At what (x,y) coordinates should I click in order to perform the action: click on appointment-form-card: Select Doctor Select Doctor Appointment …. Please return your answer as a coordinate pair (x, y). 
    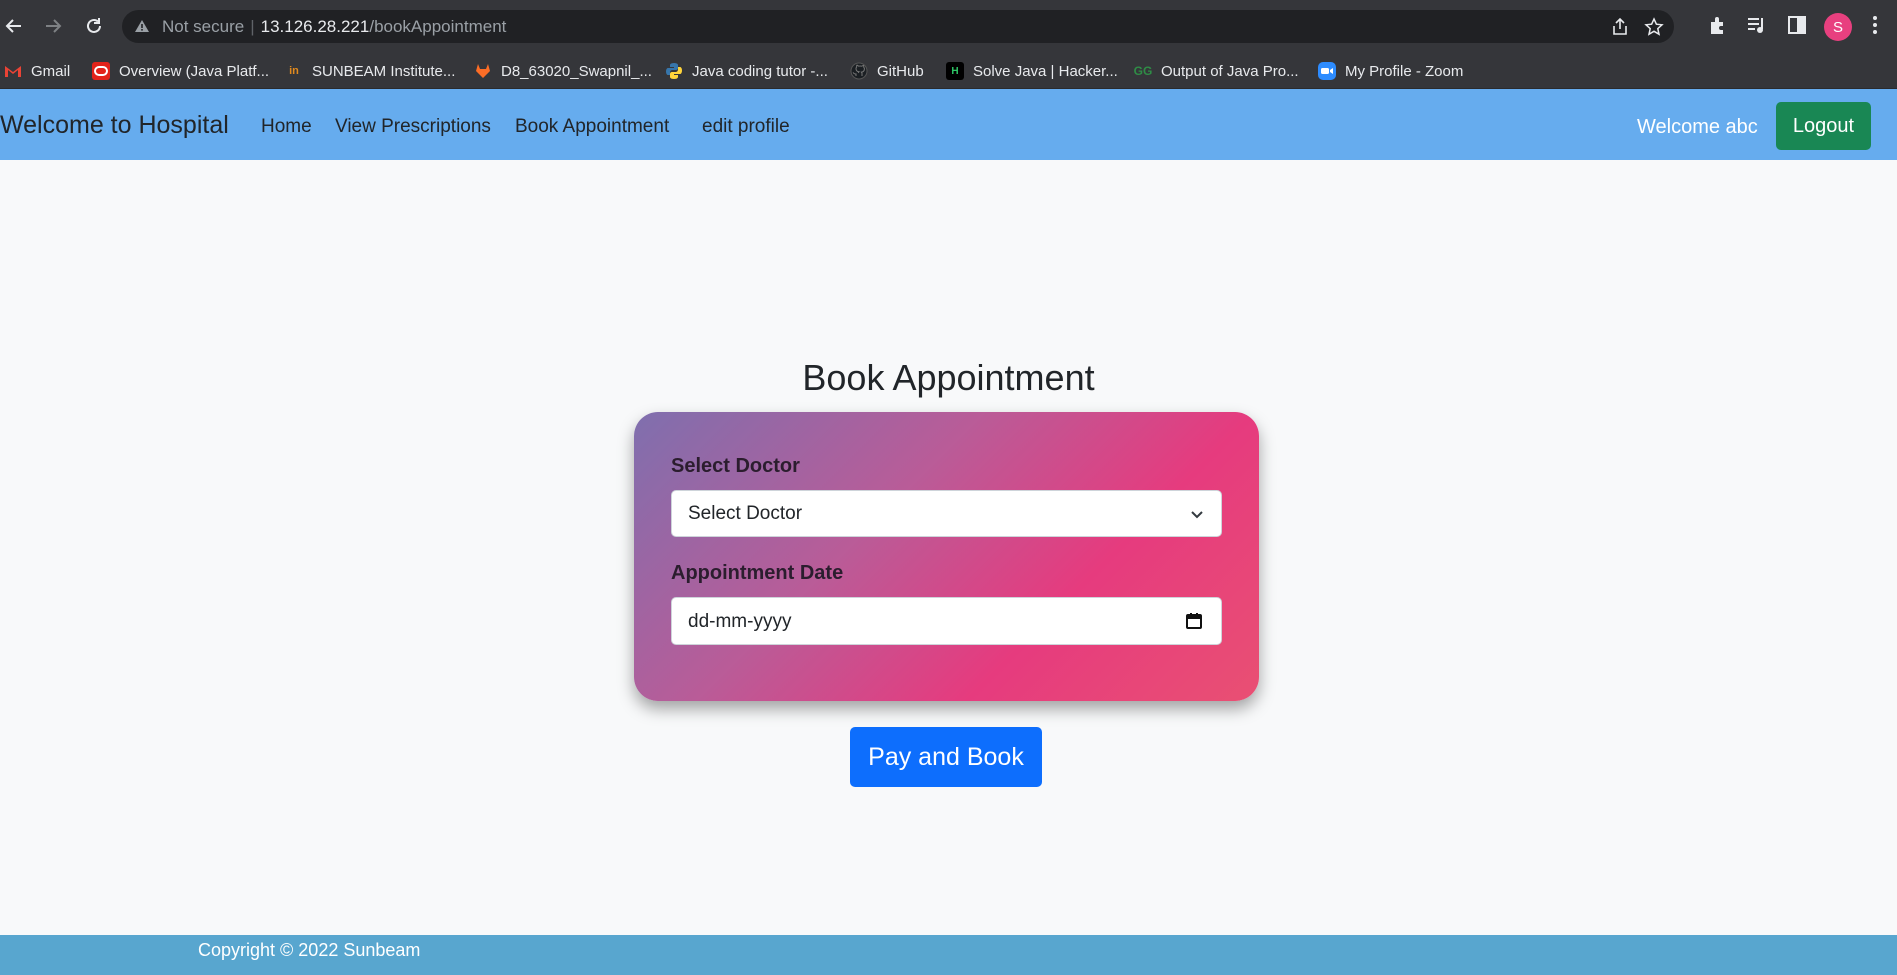
    Looking at the image, I should click on (946, 556).